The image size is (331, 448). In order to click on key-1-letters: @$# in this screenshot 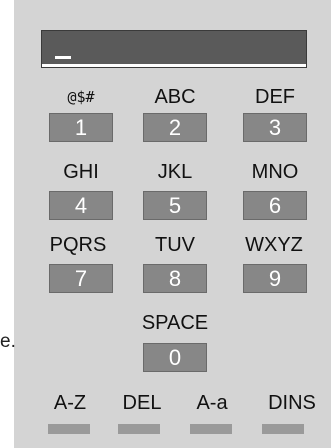, I will do `click(81, 97)`.